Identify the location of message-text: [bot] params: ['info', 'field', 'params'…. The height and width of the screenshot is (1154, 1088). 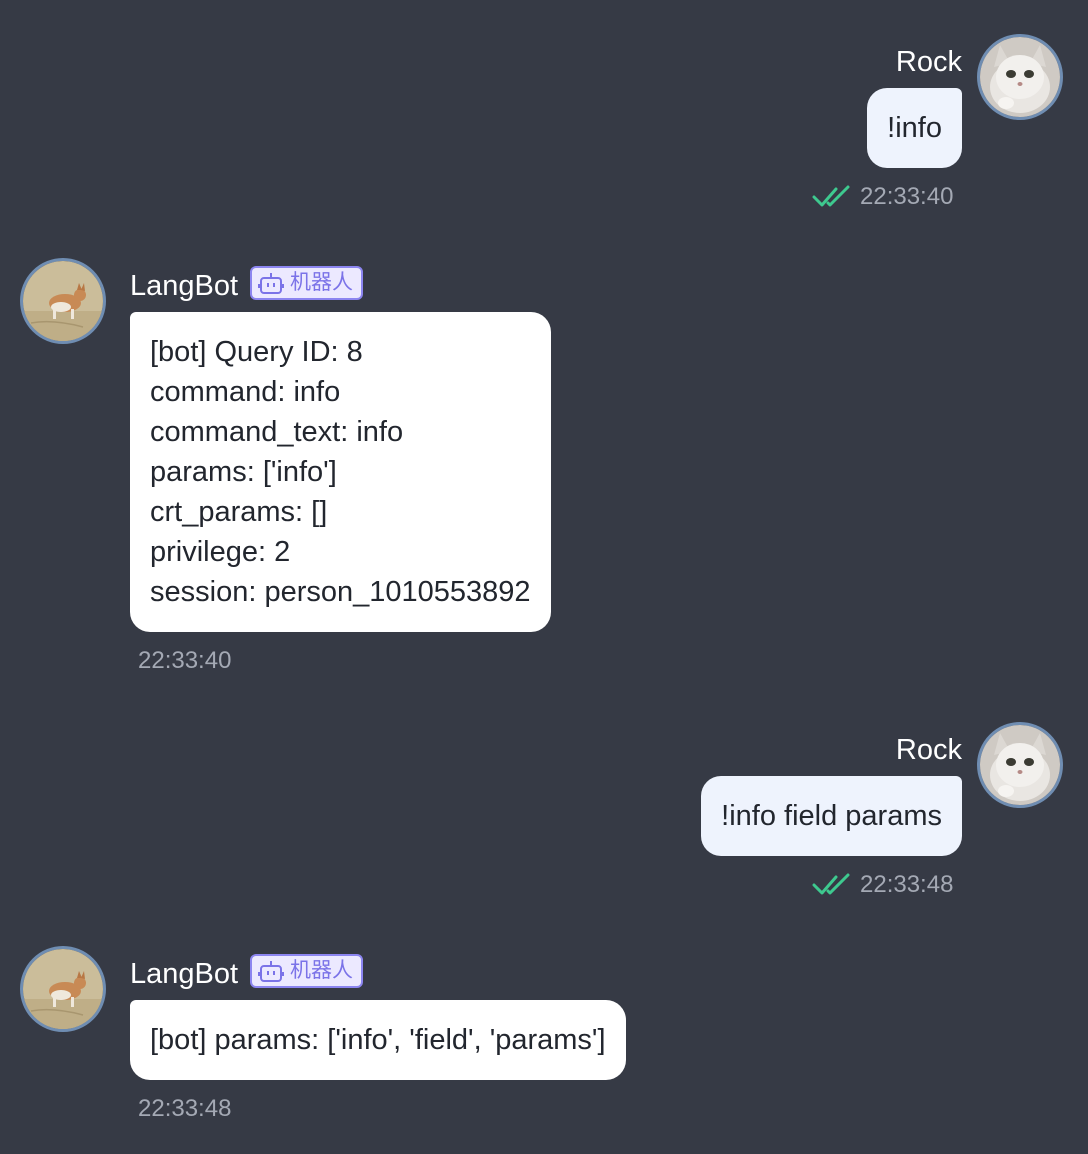
(378, 1040).